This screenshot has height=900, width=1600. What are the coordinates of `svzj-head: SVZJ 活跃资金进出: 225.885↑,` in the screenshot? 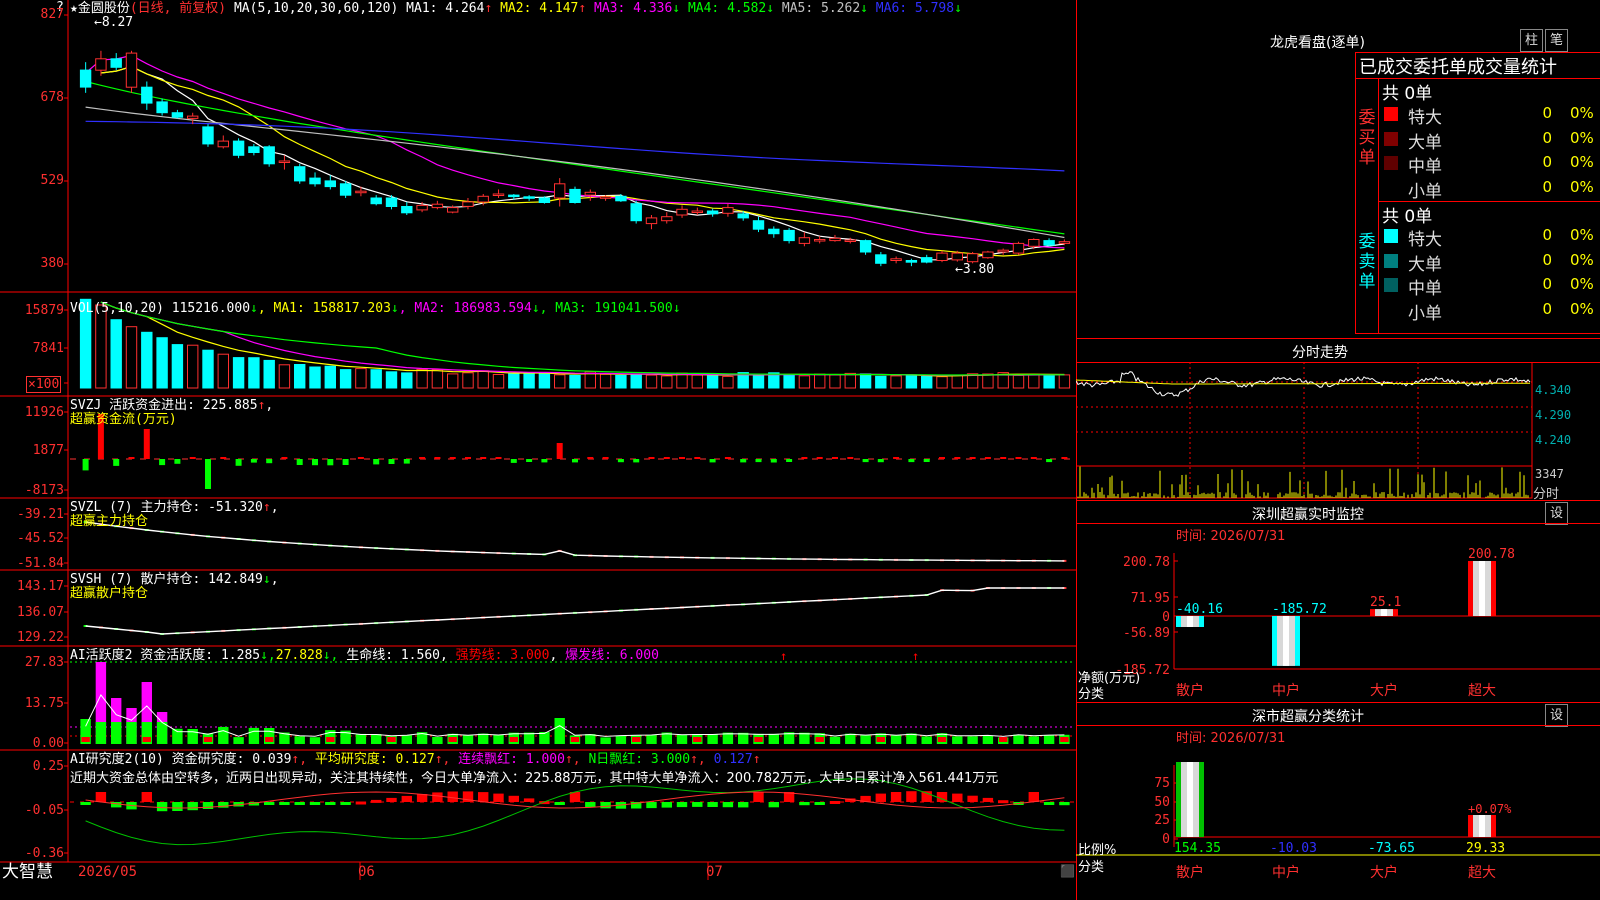 It's located at (172, 405).